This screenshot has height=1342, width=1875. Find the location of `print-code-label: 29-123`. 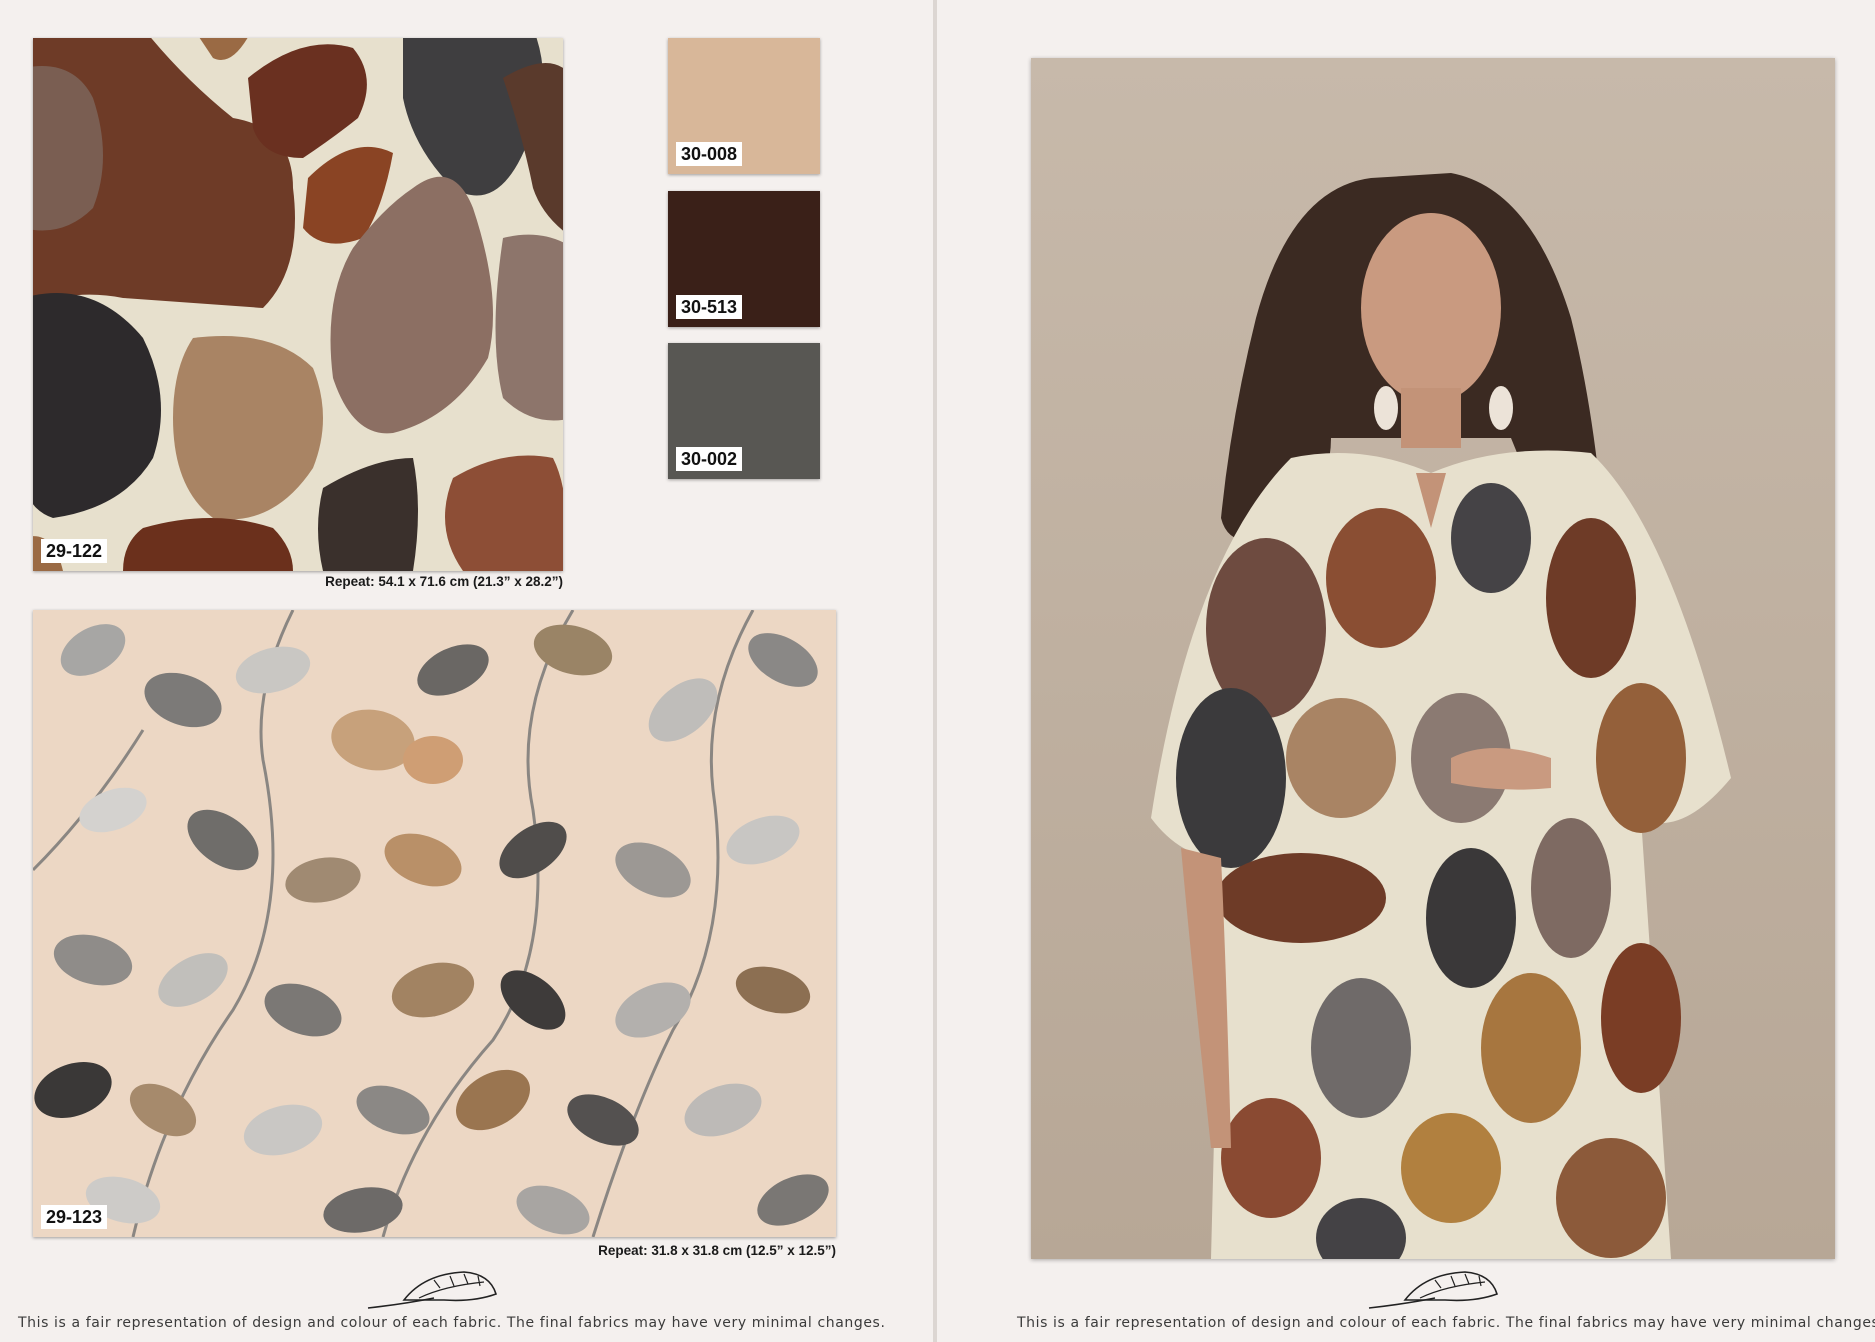

print-code-label: 29-123 is located at coordinates (74, 1217).